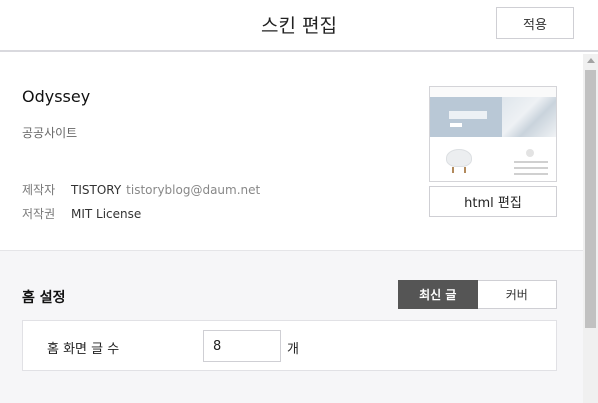  Describe the element at coordinates (193, 189) in the screenshot. I see `maker-email: tistoryblog@daum.net` at that location.